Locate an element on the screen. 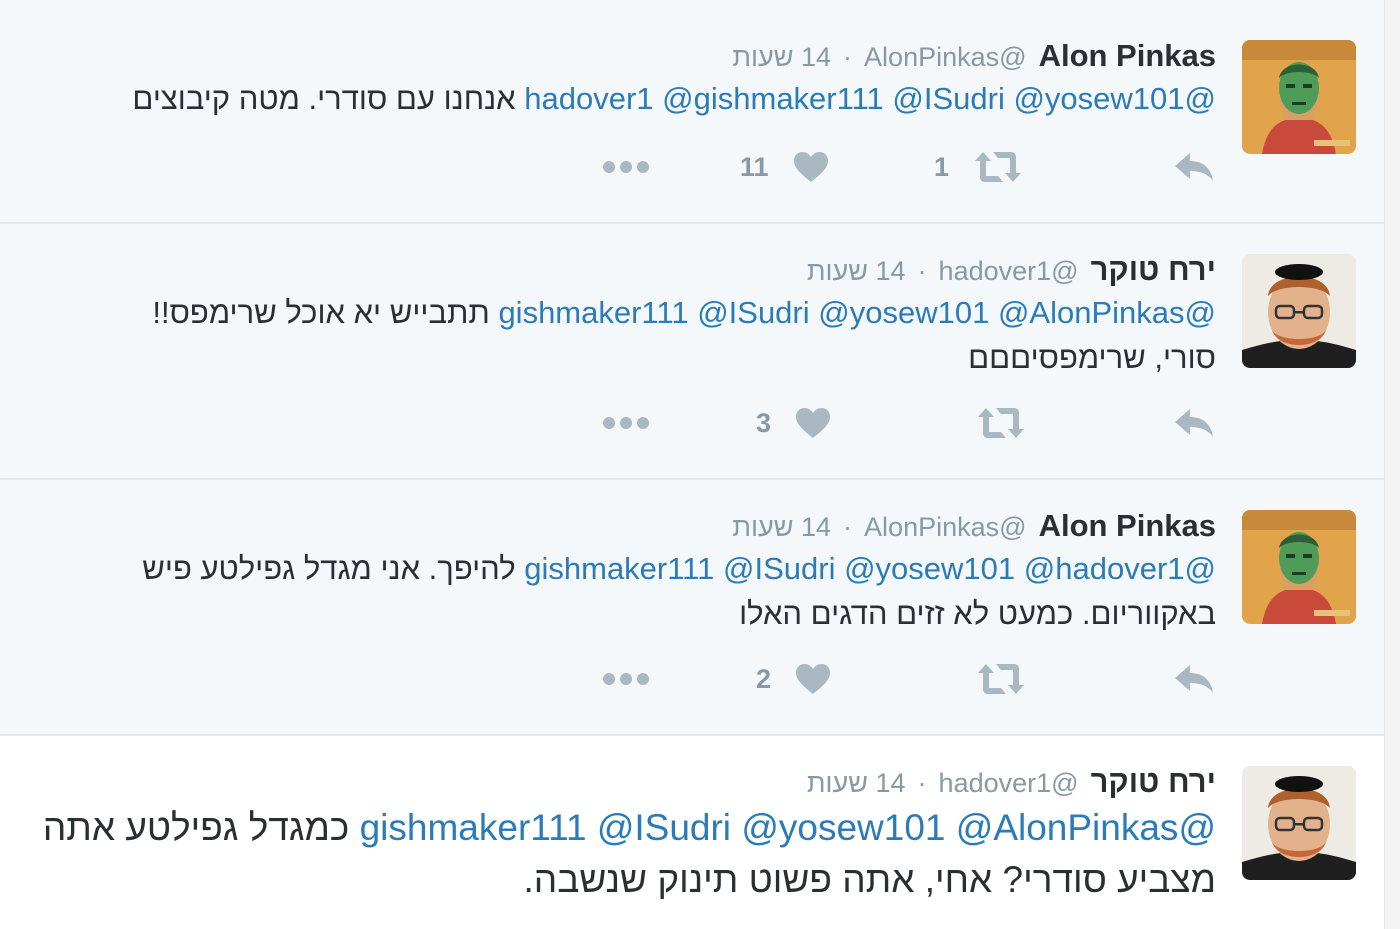 The width and height of the screenshot is (1400, 929). mention-link: @gishmaker111 is located at coordinates (773, 98).